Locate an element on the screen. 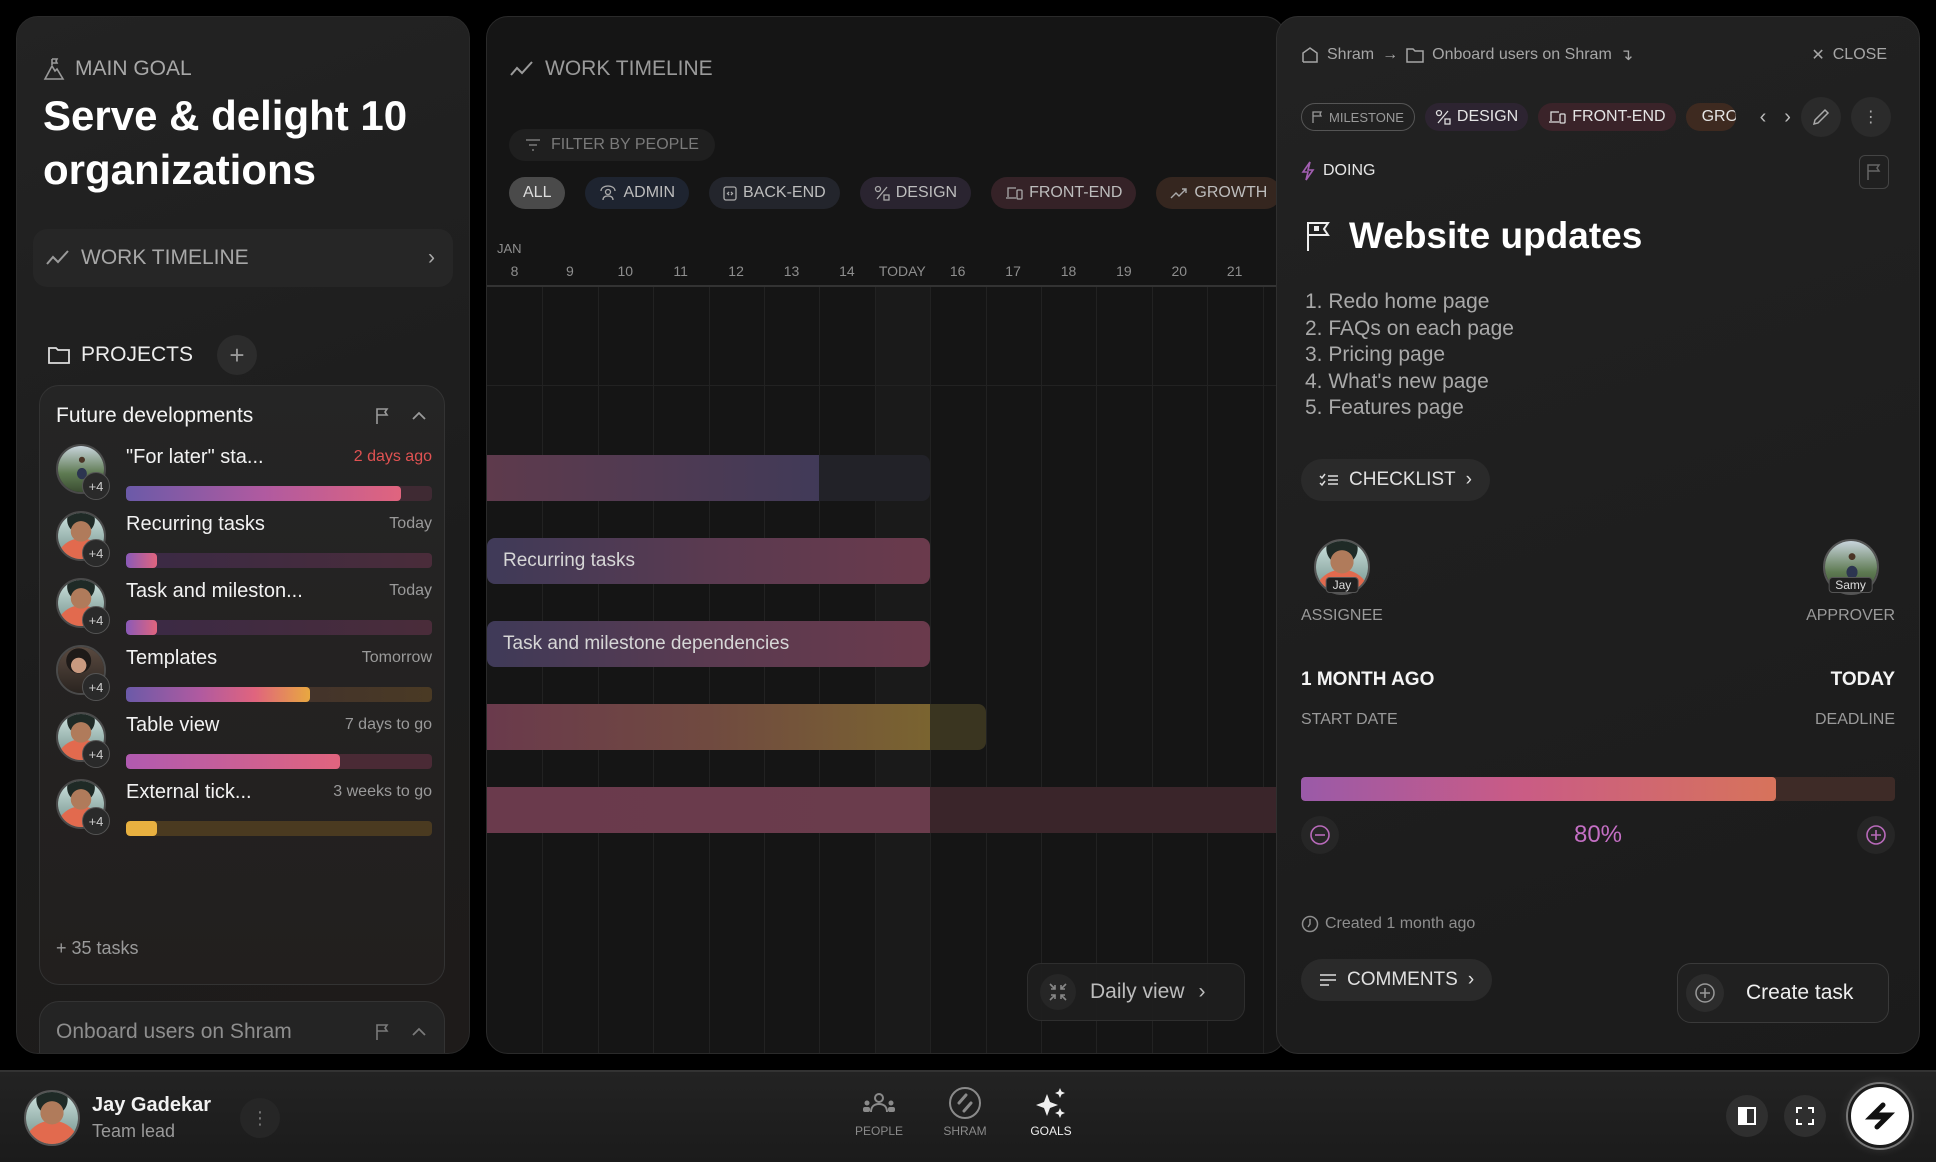 The width and height of the screenshot is (1936, 1162). filter-icon is located at coordinates (533, 145).